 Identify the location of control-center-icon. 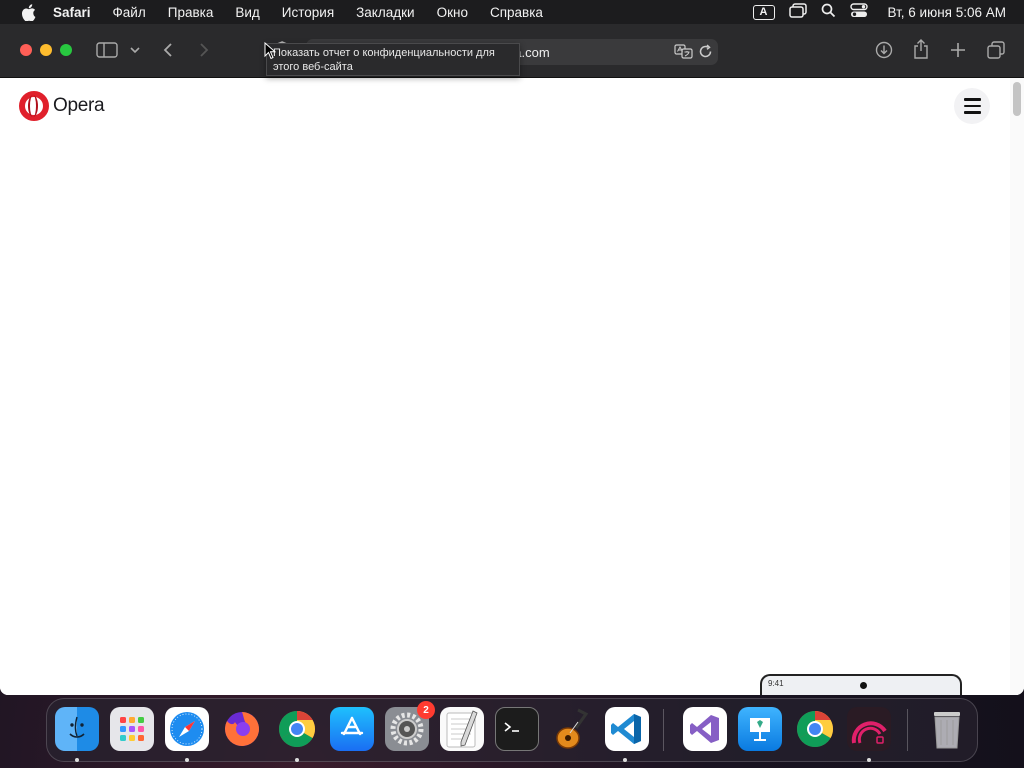
(858, 12).